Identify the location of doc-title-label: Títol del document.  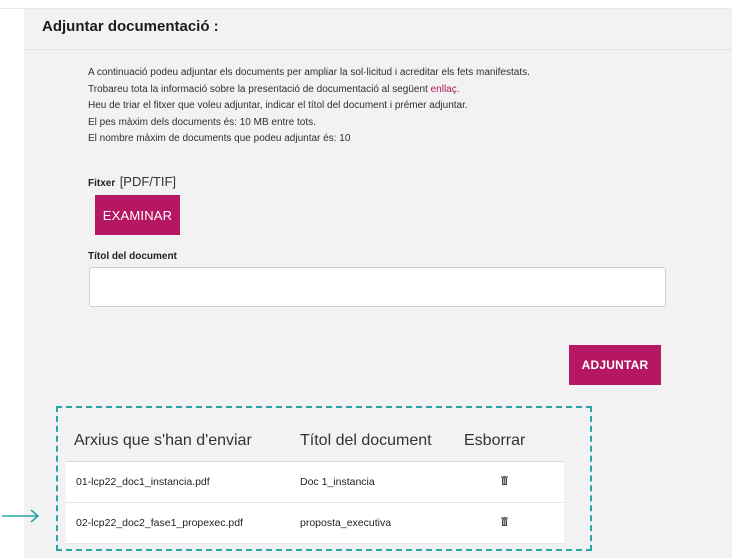
(132, 256).